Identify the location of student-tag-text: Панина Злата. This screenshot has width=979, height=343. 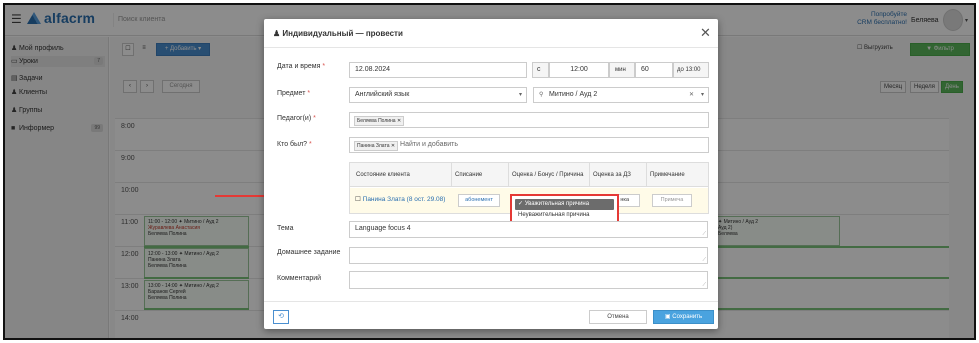
(373, 146).